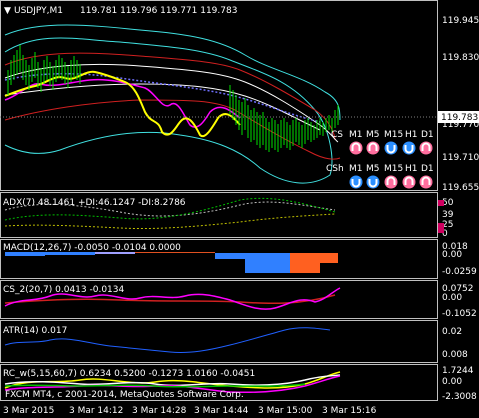 The height and width of the screenshot is (418, 479). I want to click on rc-tick: 1.7244, so click(458, 371).